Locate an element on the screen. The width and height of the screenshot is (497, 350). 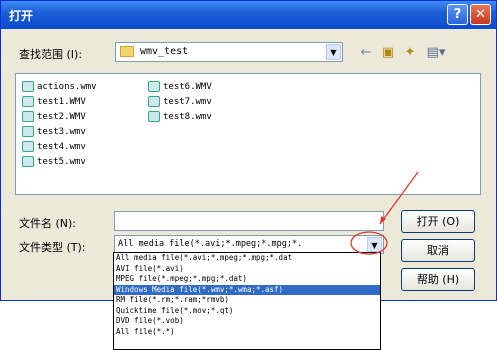
annotation-overlay is located at coordinates (384, 213).